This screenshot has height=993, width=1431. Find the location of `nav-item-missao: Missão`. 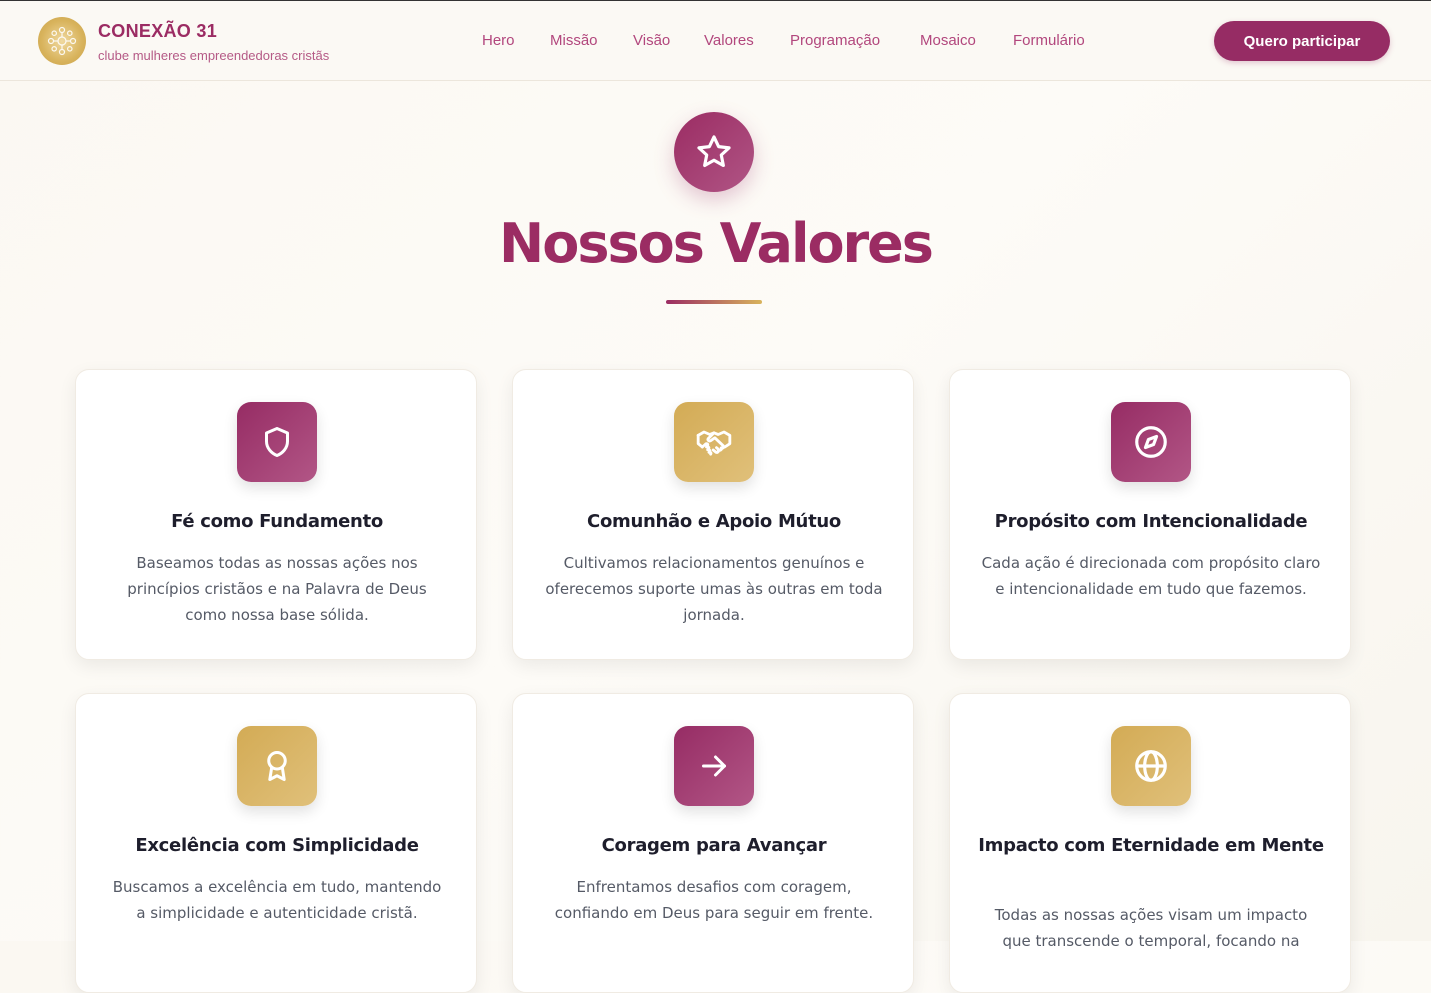

nav-item-missao: Missão is located at coordinates (574, 40).